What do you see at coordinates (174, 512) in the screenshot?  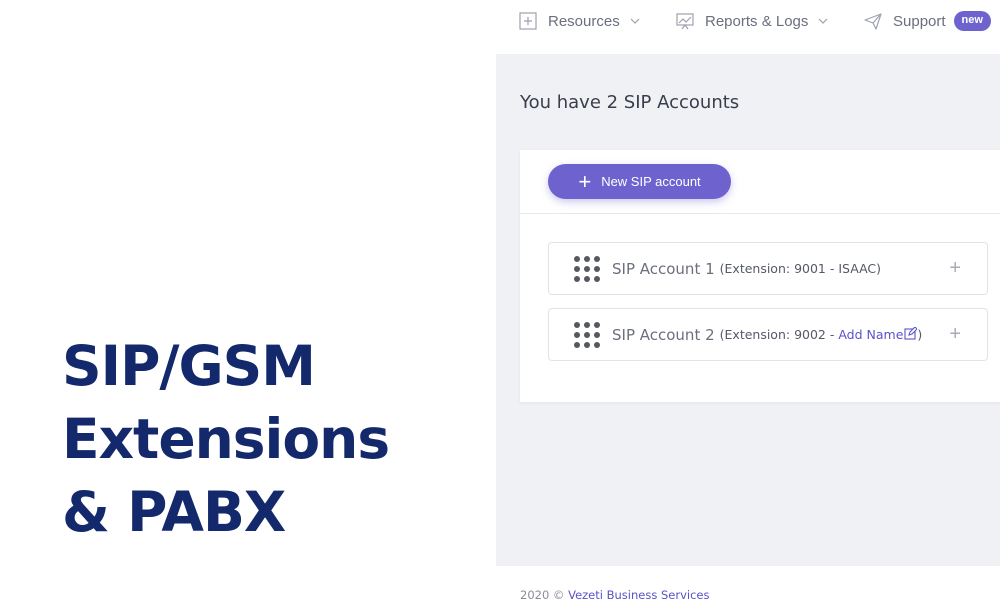 I see `hero-line-3: & PABX` at bounding box center [174, 512].